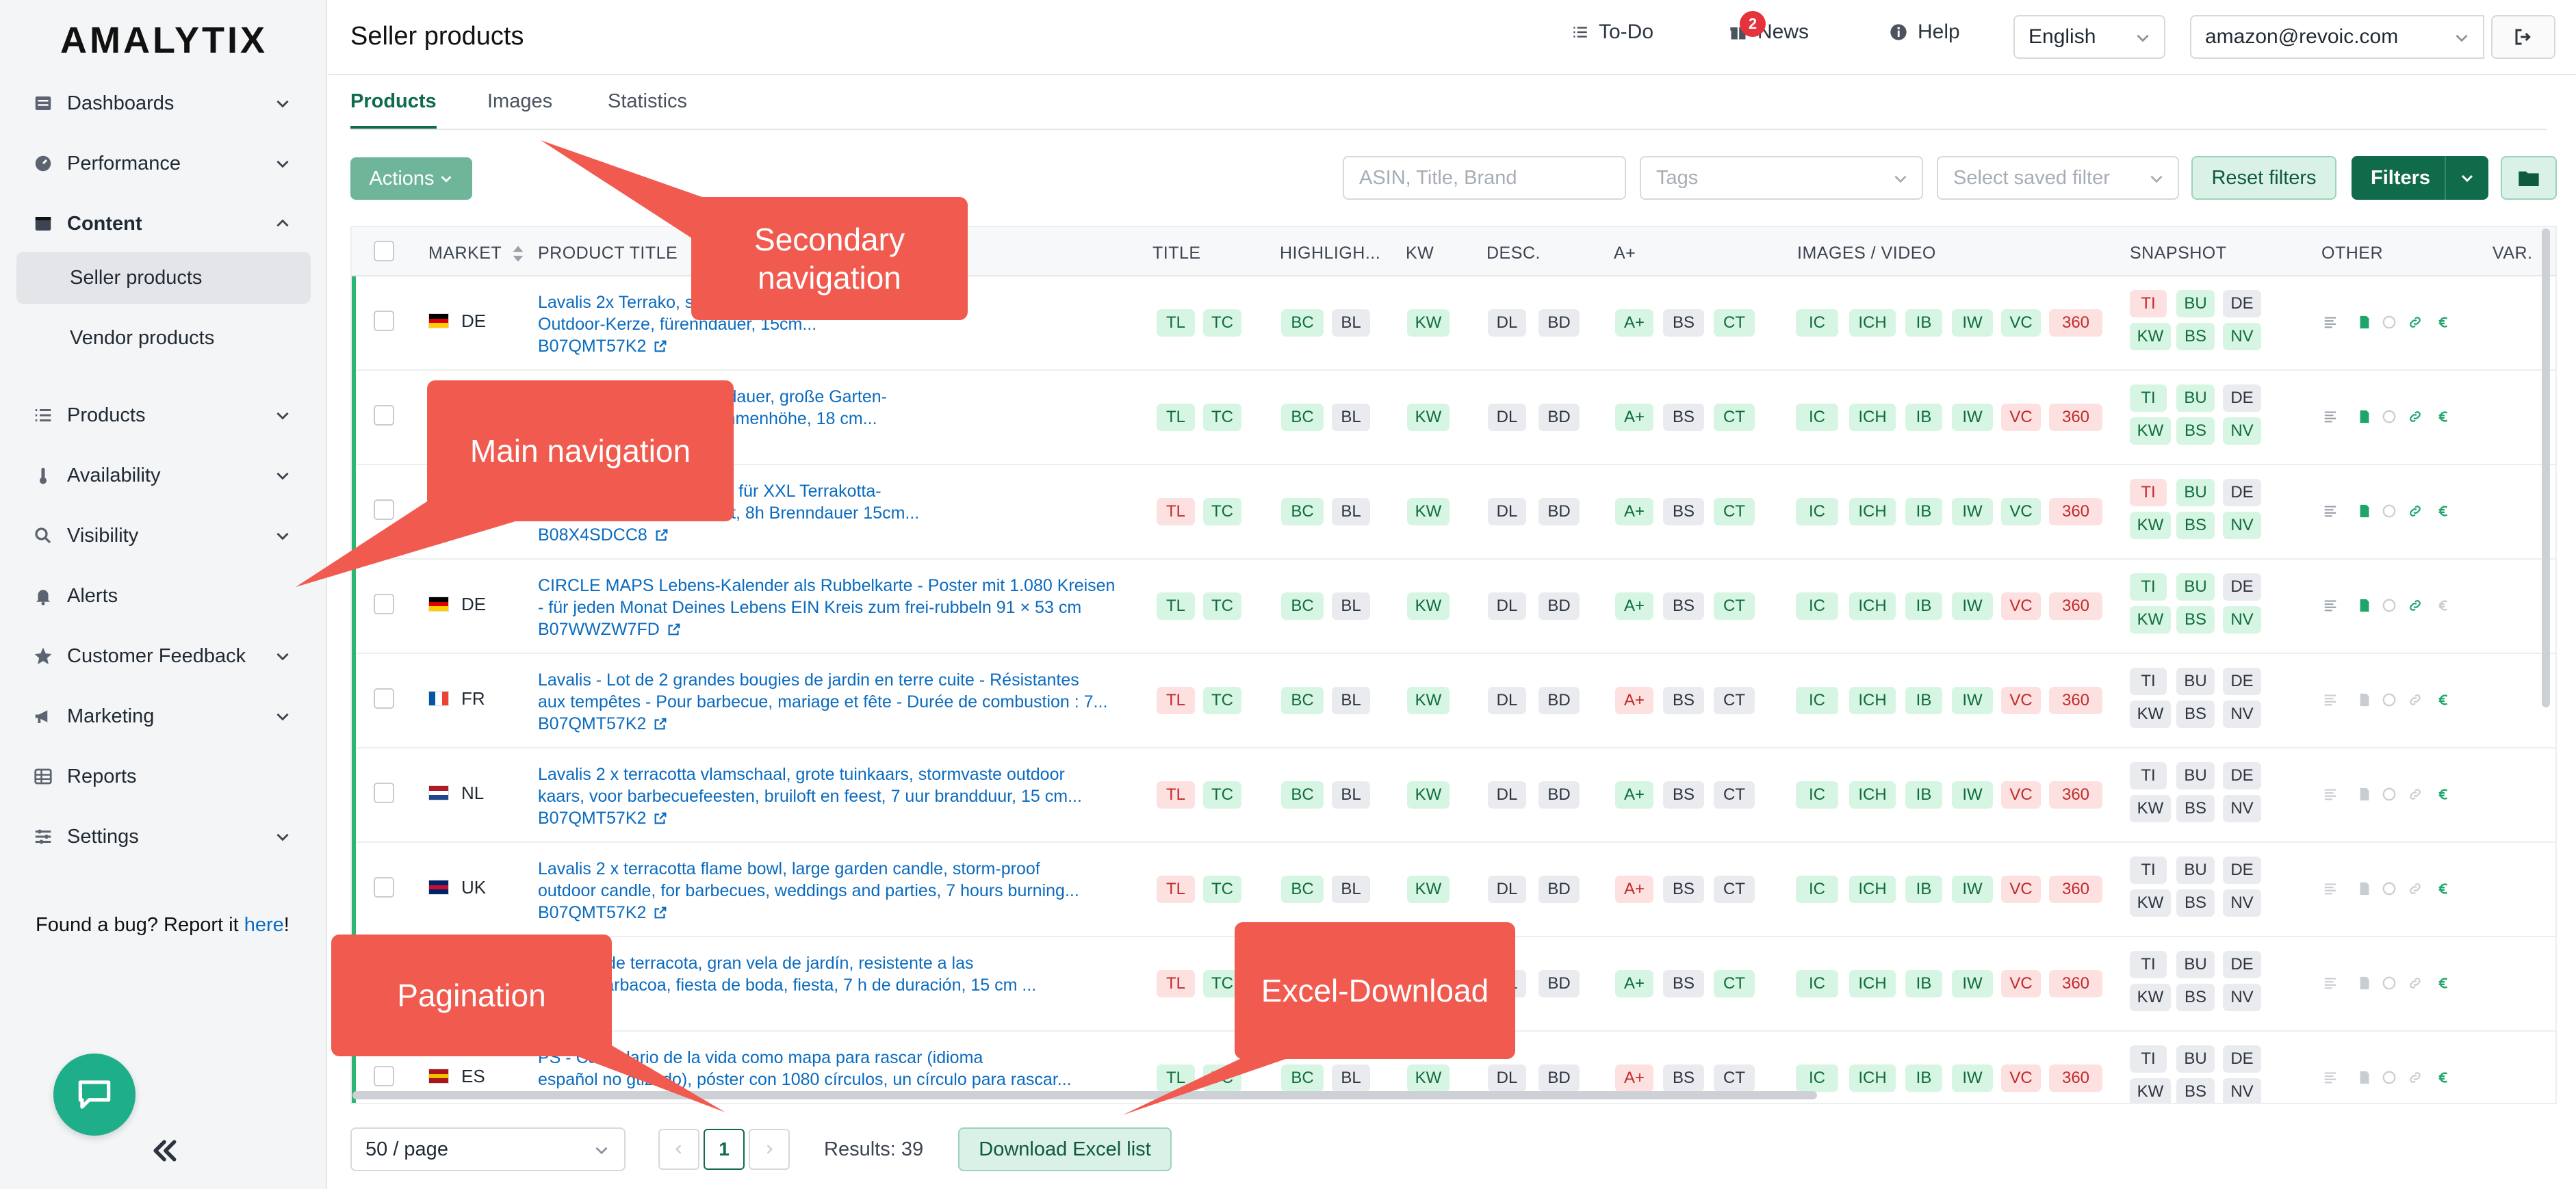  Describe the element at coordinates (2529, 178) in the screenshot. I see `saved-filters-folder-button` at that location.